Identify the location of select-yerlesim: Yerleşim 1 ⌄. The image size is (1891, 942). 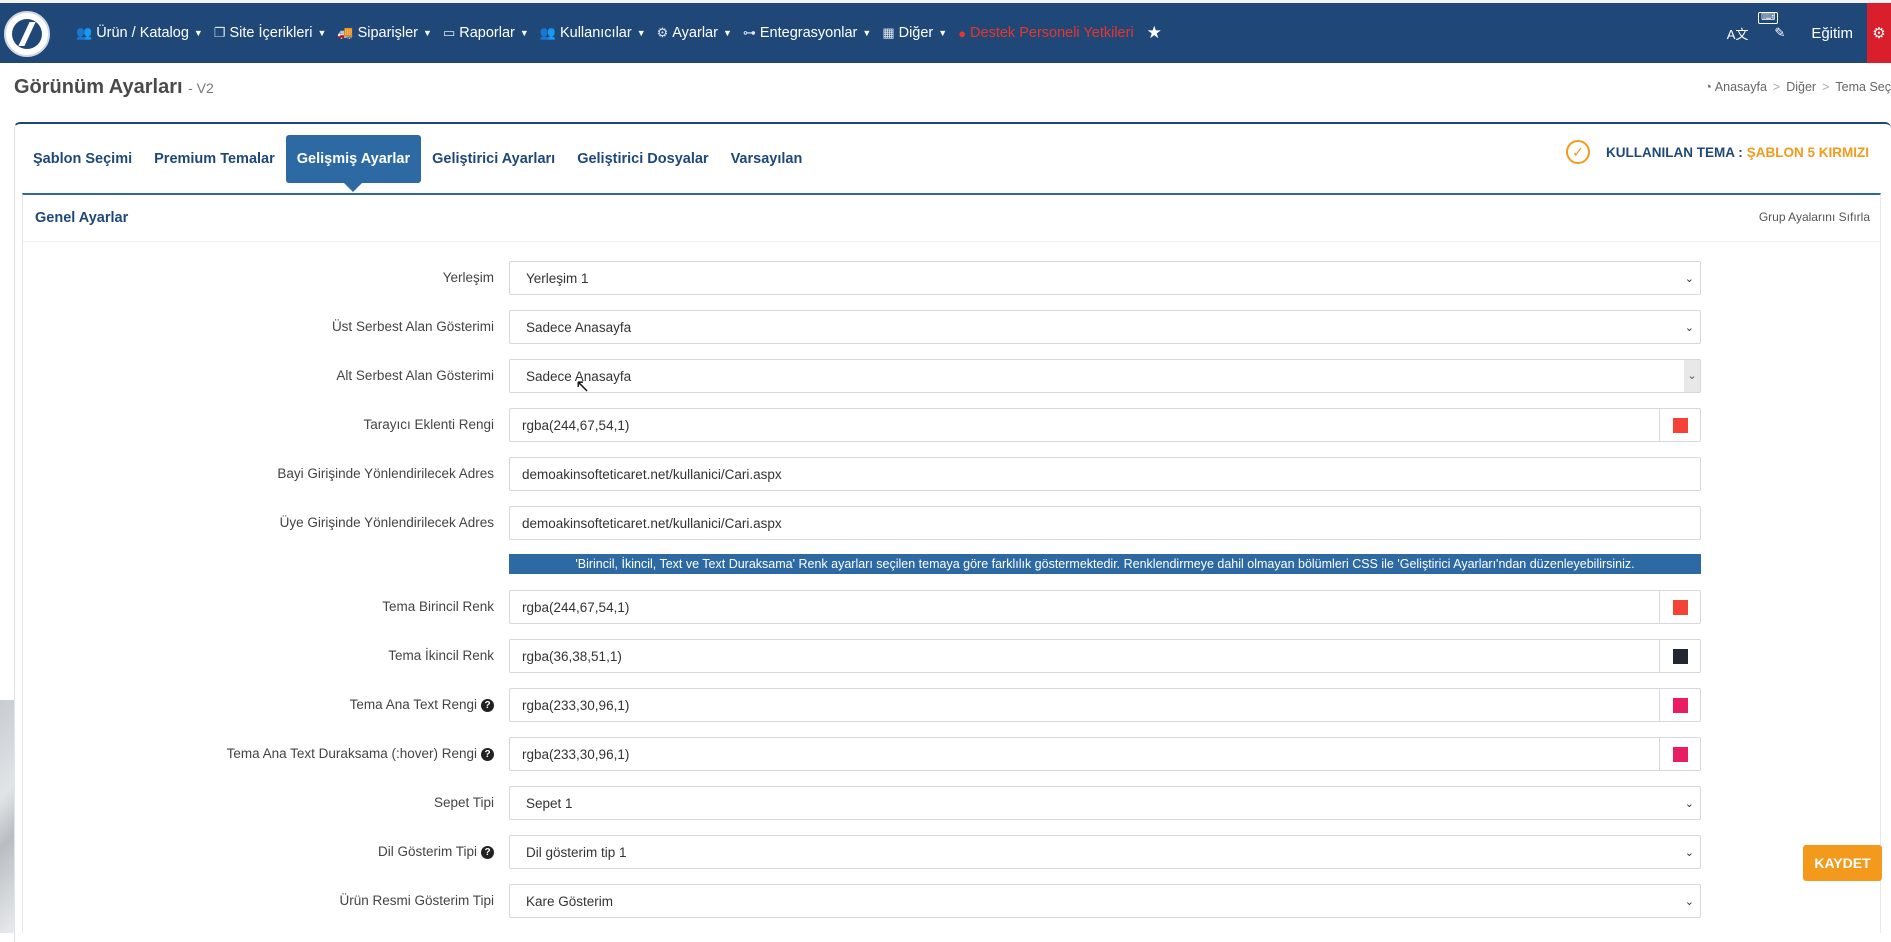
(1105, 278).